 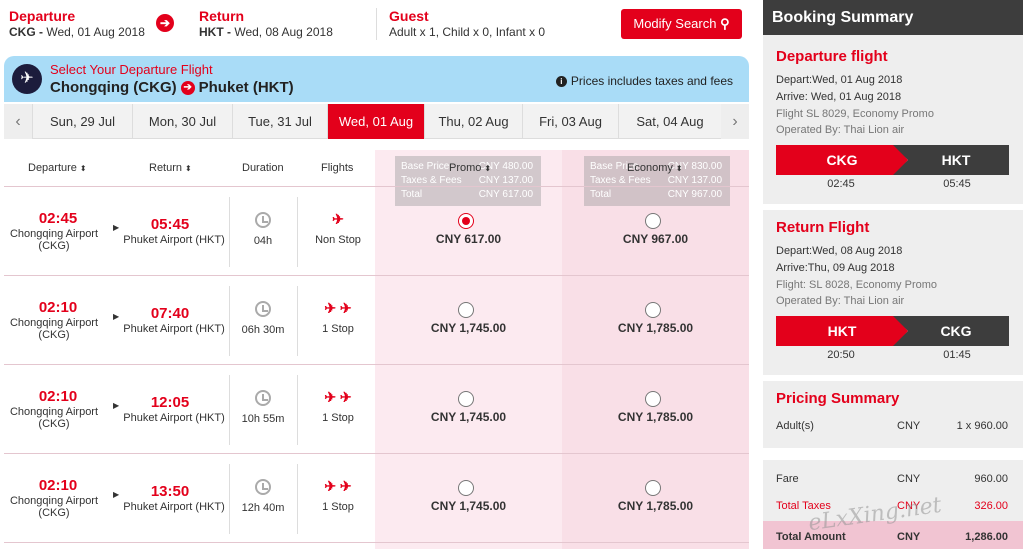 What do you see at coordinates (787, 479) in the screenshot?
I see `pricing-fare-label: Fare` at bounding box center [787, 479].